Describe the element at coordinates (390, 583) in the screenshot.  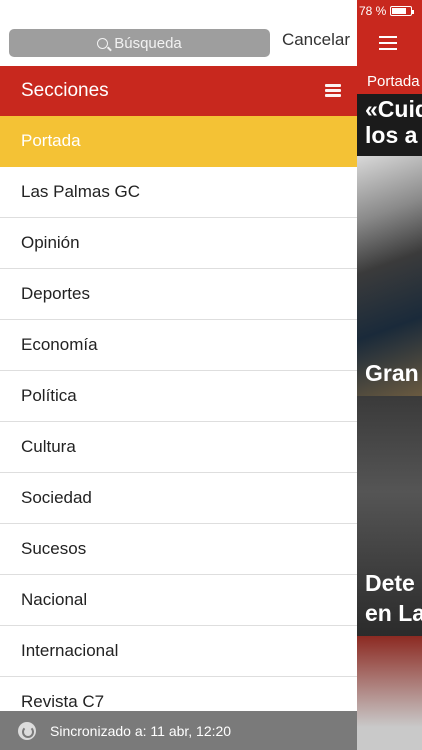
I see `article-headline: Dete` at that location.